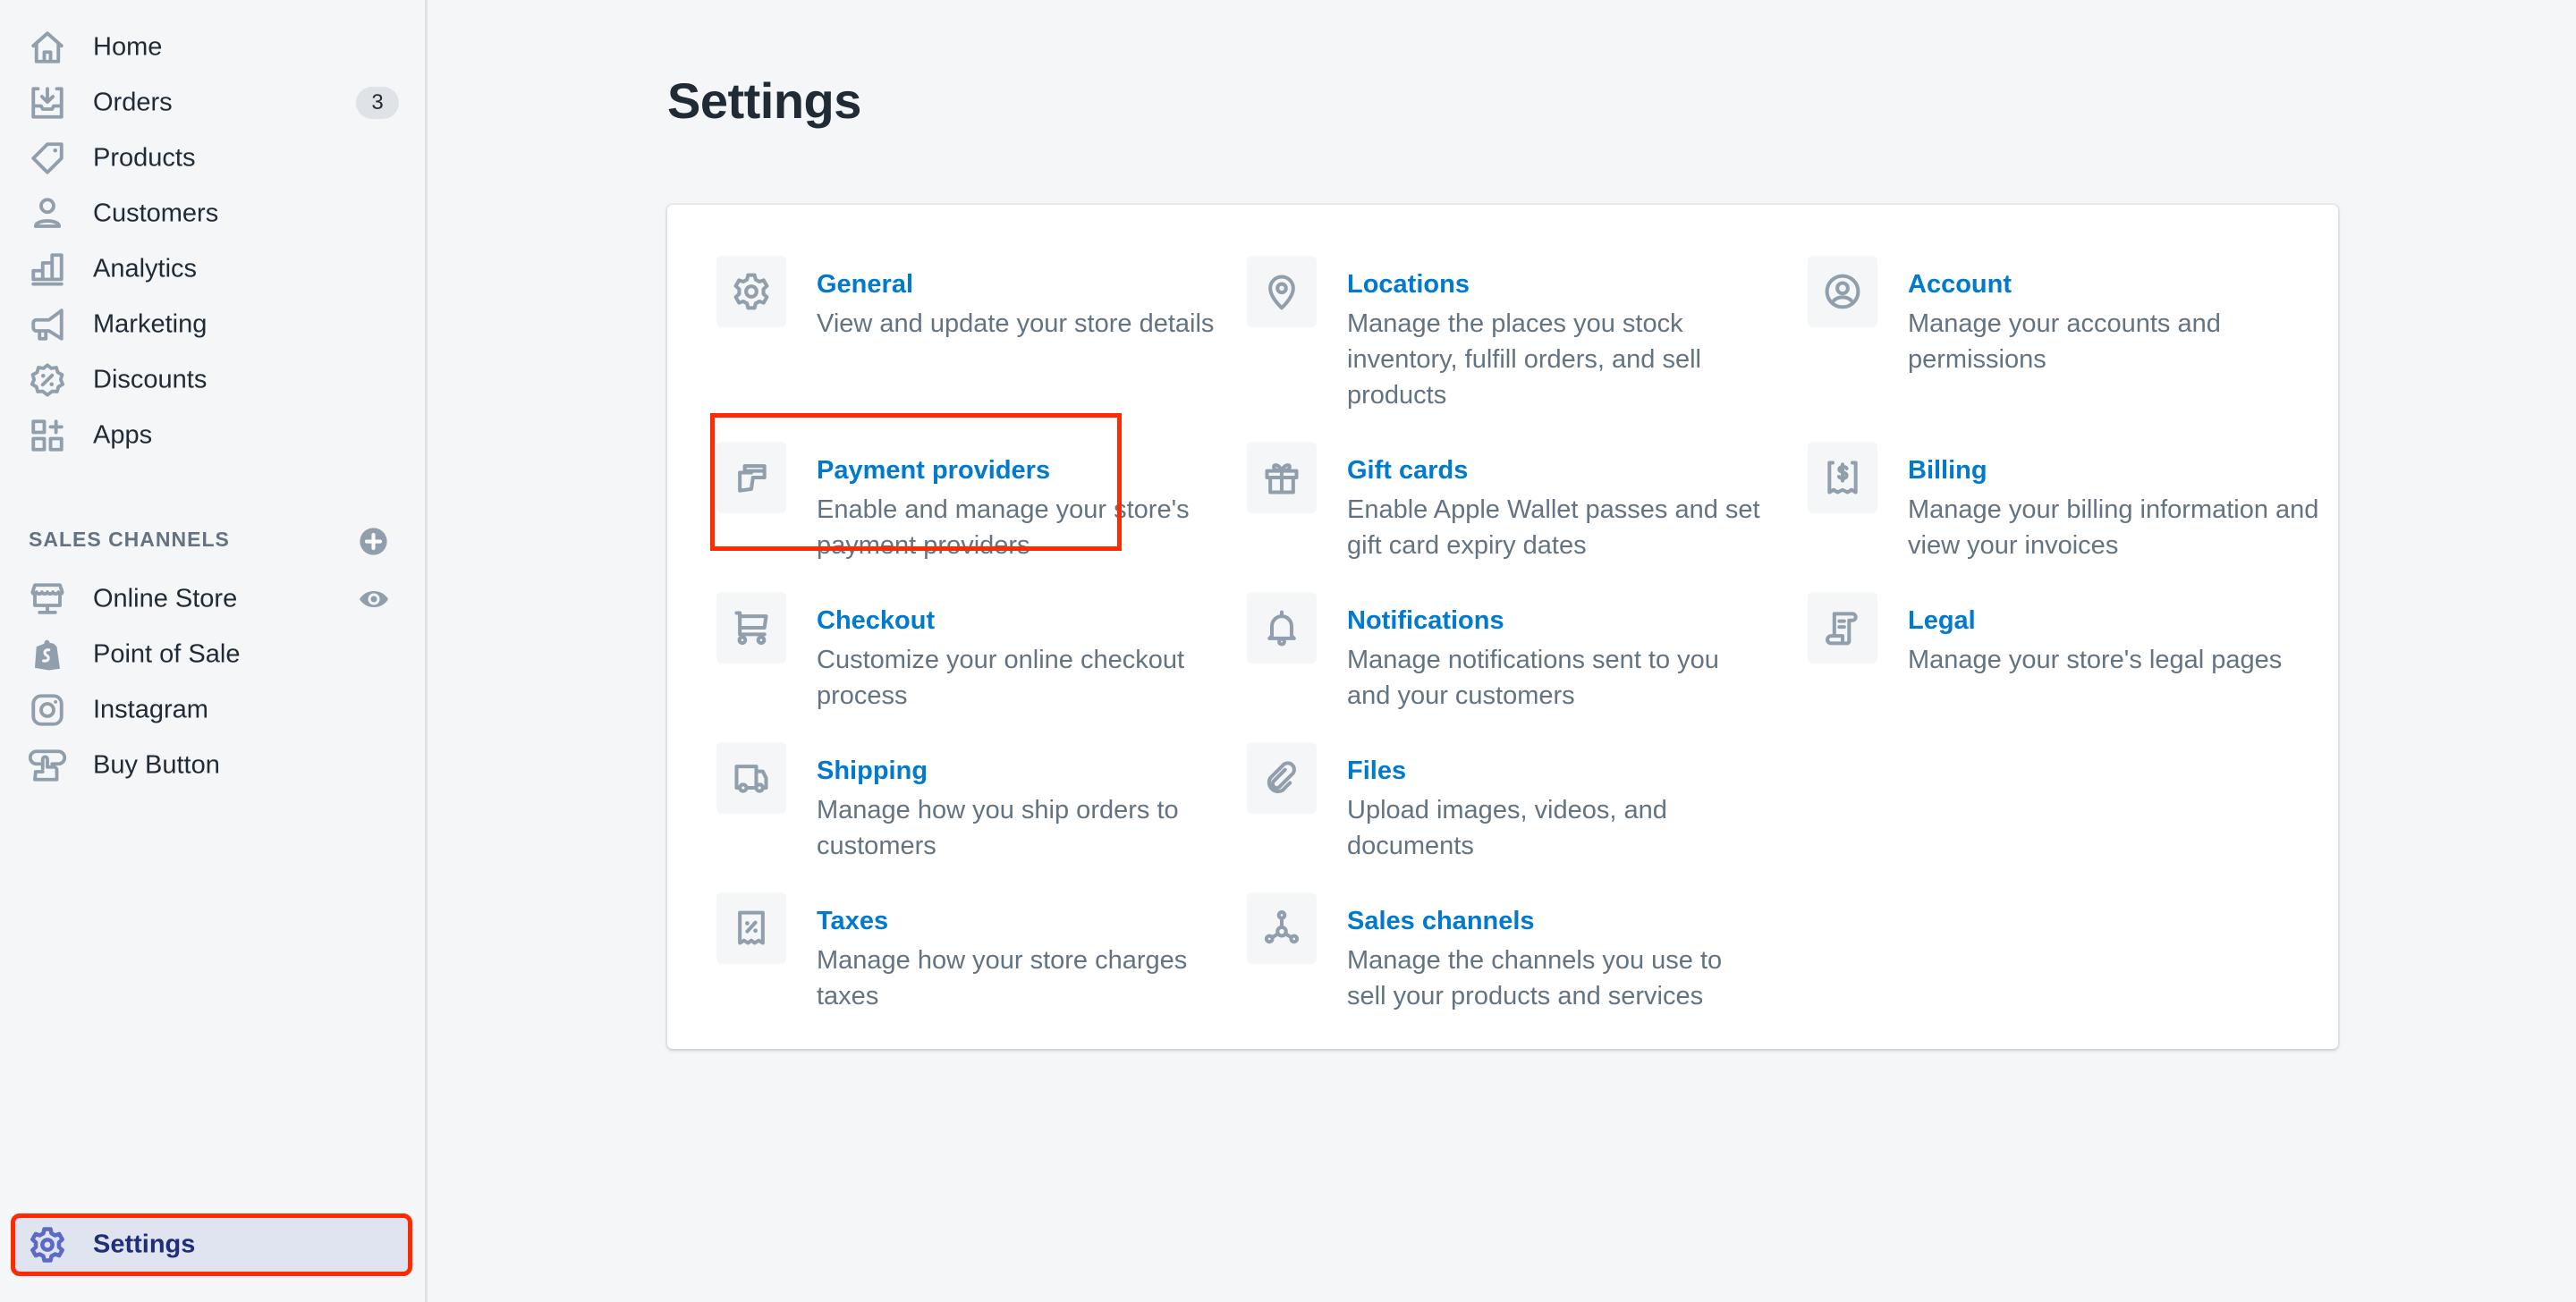 The width and height of the screenshot is (2576, 1302). What do you see at coordinates (1507, 828) in the screenshot?
I see `setting-description: Upload images, videos, and documents` at bounding box center [1507, 828].